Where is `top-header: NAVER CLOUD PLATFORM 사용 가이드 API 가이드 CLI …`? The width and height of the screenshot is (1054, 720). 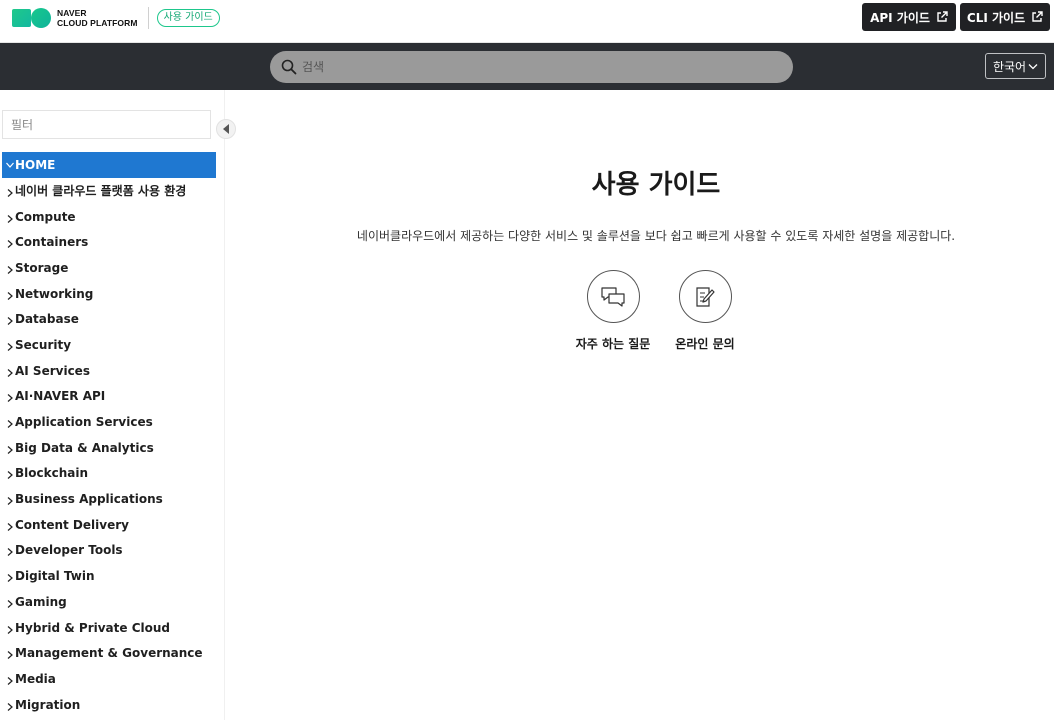
top-header: NAVER CLOUD PLATFORM 사용 가이드 API 가이드 CLI … is located at coordinates (527, 21).